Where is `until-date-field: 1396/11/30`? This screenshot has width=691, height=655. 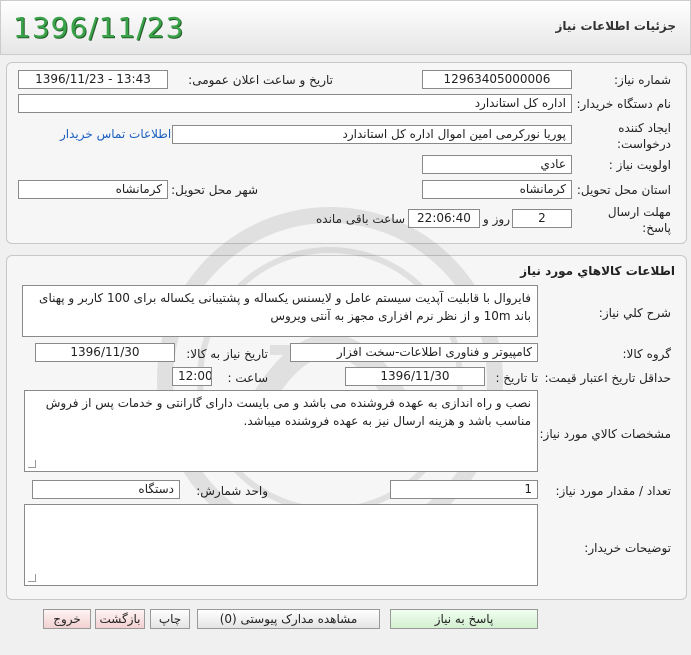 until-date-field: 1396/11/30 is located at coordinates (415, 376).